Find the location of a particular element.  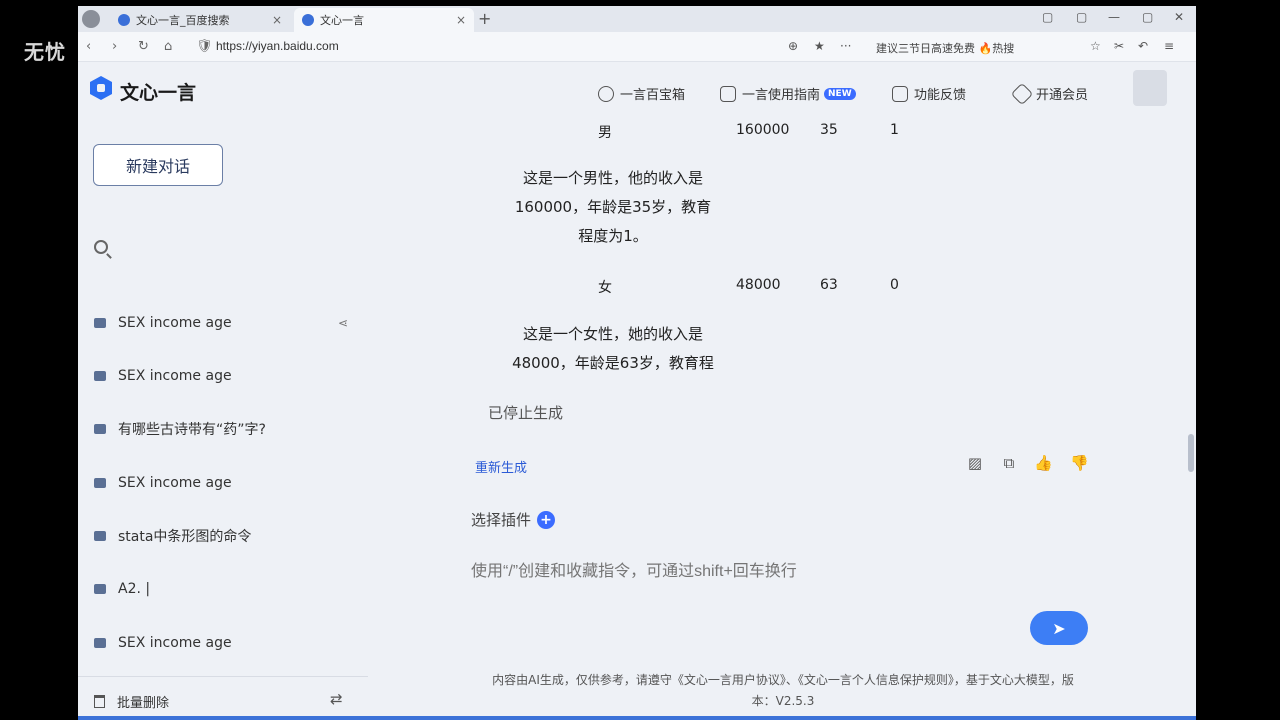

table-cell-income: 160000 is located at coordinates (763, 130).